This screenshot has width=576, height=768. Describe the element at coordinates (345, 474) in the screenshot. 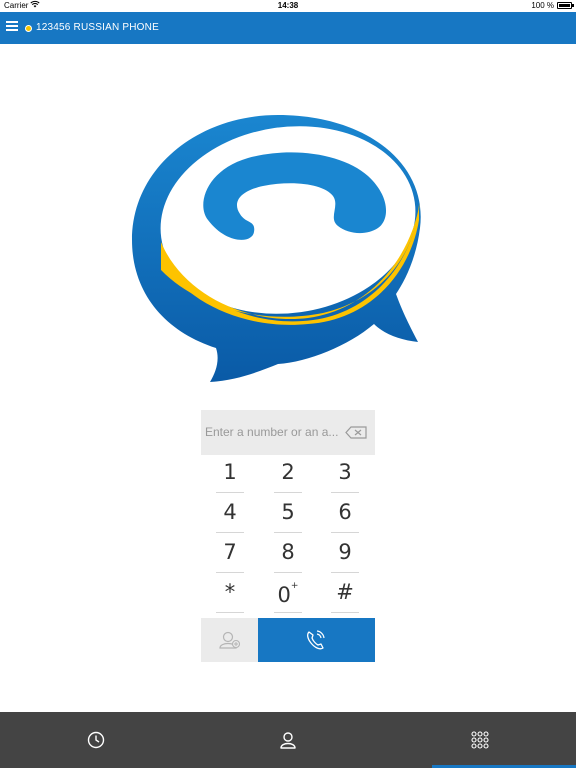

I see `key-3: 3` at that location.